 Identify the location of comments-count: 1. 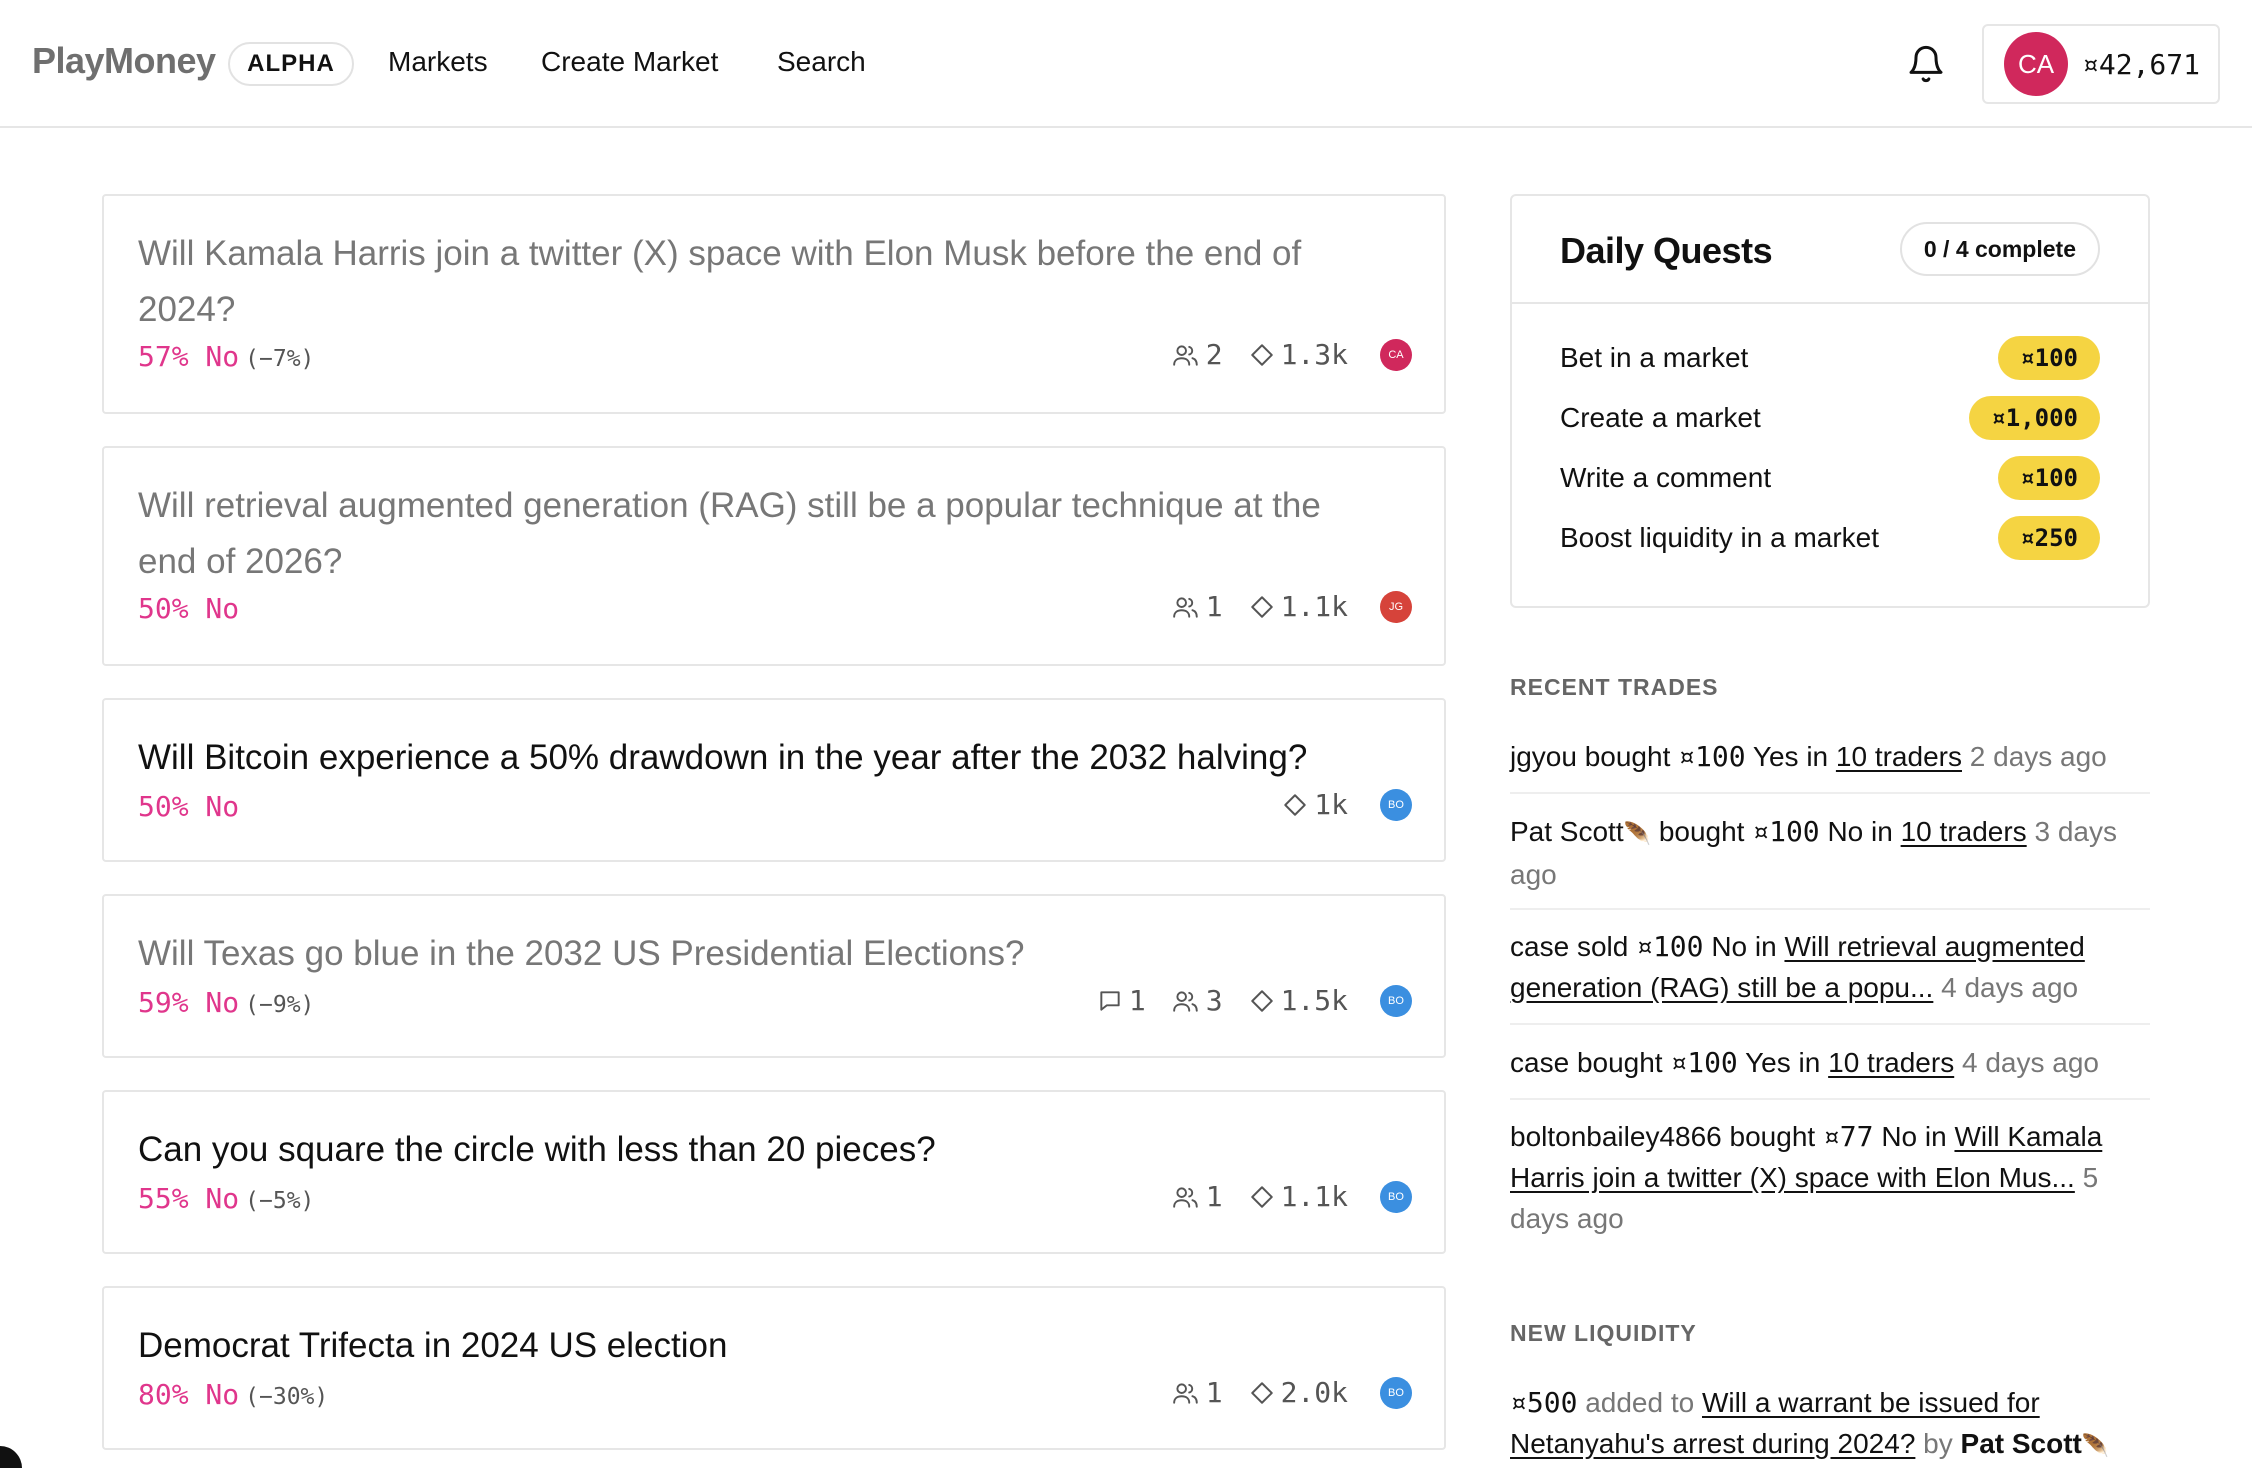
(1121, 1000).